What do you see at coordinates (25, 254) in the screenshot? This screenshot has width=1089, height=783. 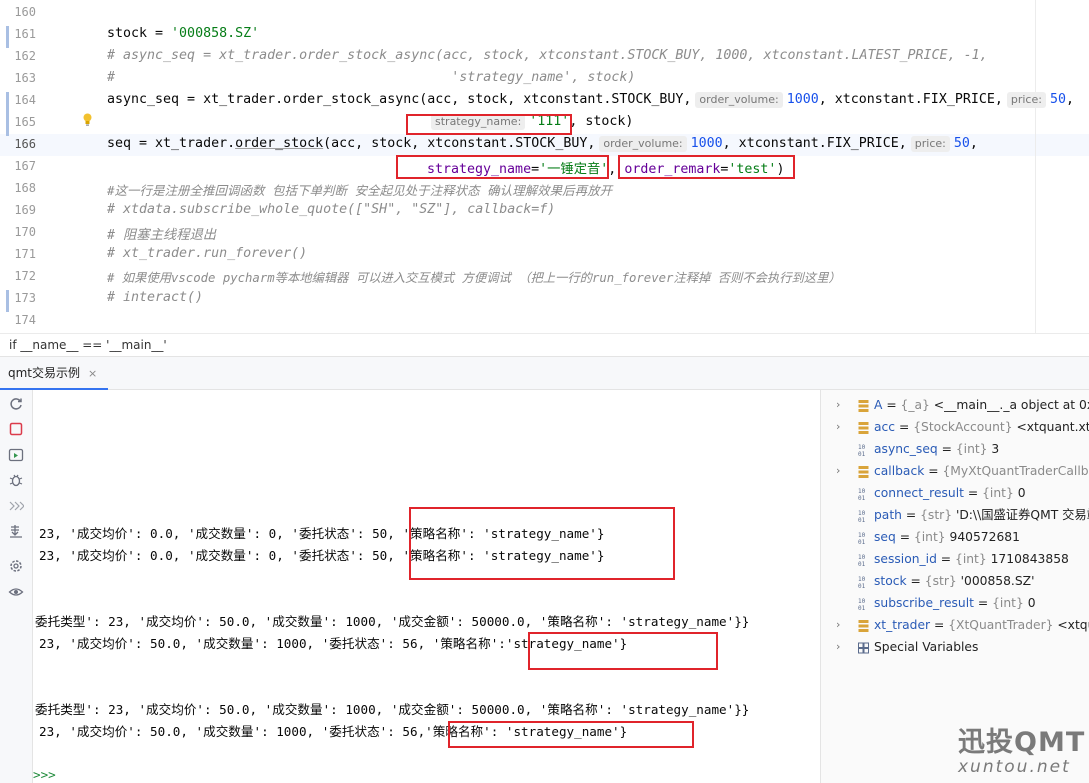 I see `line-number: 171` at bounding box center [25, 254].